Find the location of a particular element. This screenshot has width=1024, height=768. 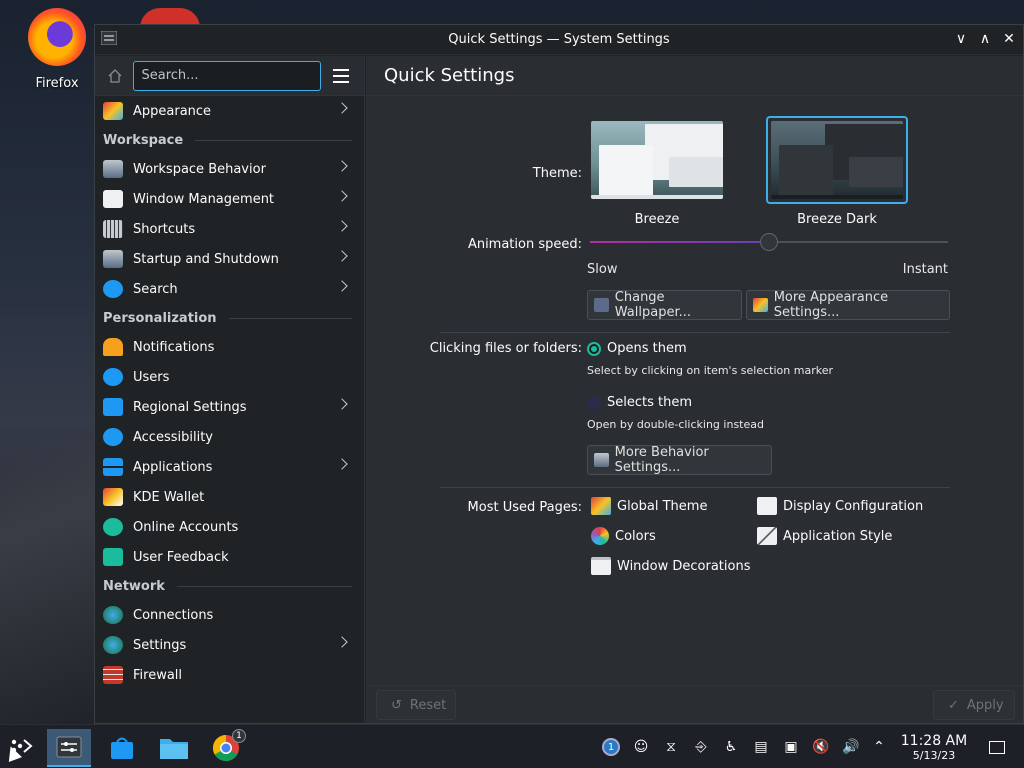

apply-button: ✓ Apply is located at coordinates (974, 705).